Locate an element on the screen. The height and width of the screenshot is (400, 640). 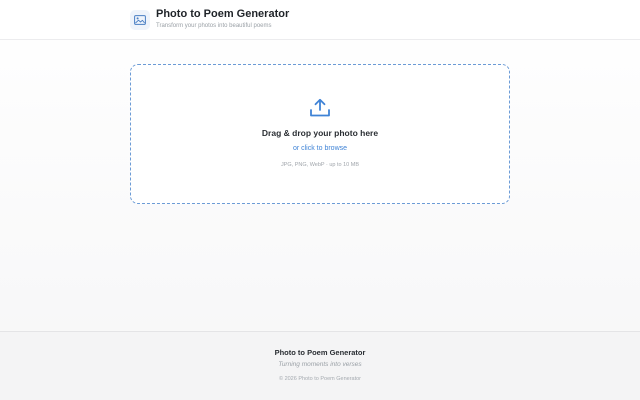
dropzone-title: Drag & drop your photo here is located at coordinates (320, 133).